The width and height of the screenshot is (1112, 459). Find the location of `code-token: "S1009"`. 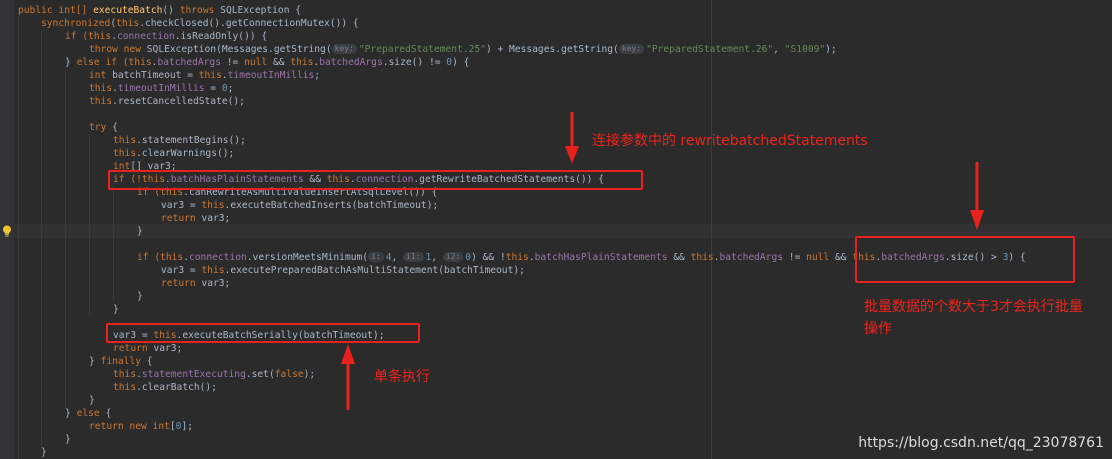

code-token: "S1009" is located at coordinates (805, 49).